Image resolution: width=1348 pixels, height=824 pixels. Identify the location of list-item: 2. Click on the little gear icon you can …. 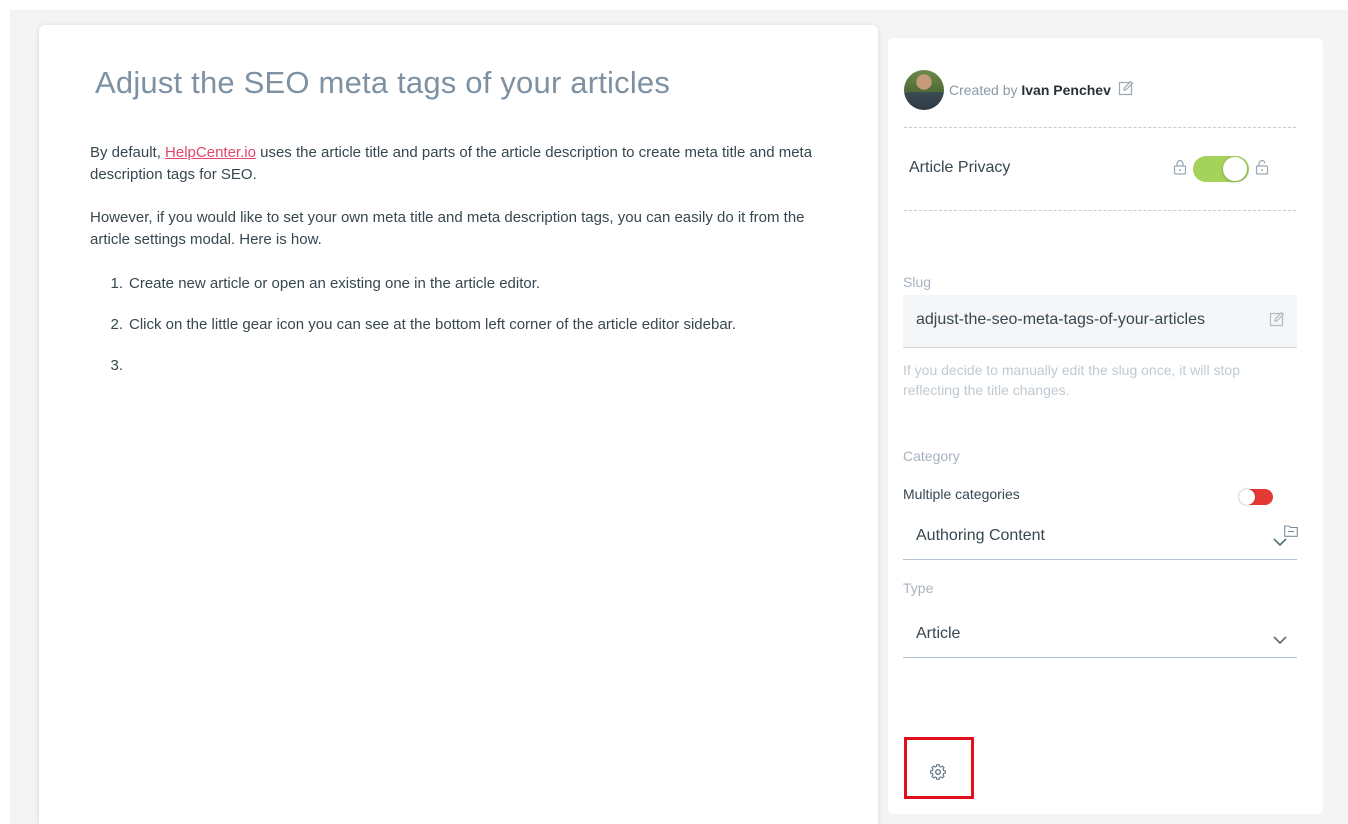
(413, 325).